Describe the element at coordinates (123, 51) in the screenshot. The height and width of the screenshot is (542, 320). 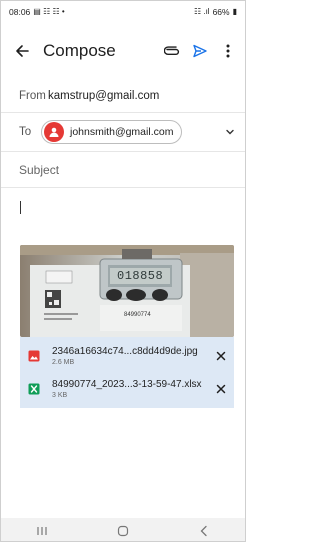
I see `app-bar: Compose` at that location.